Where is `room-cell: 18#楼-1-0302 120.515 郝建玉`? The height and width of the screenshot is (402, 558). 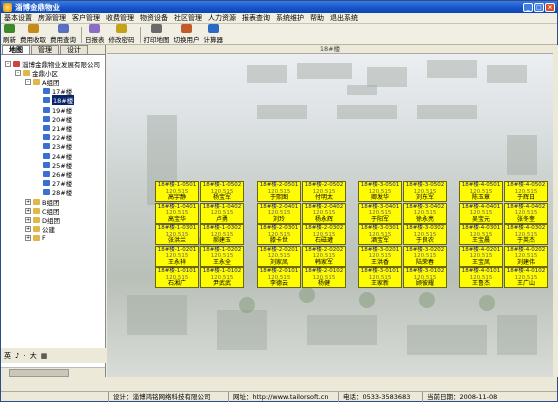
room-cell: 18#楼-1-0302 120.515 郝建玉 is located at coordinates (222, 235).